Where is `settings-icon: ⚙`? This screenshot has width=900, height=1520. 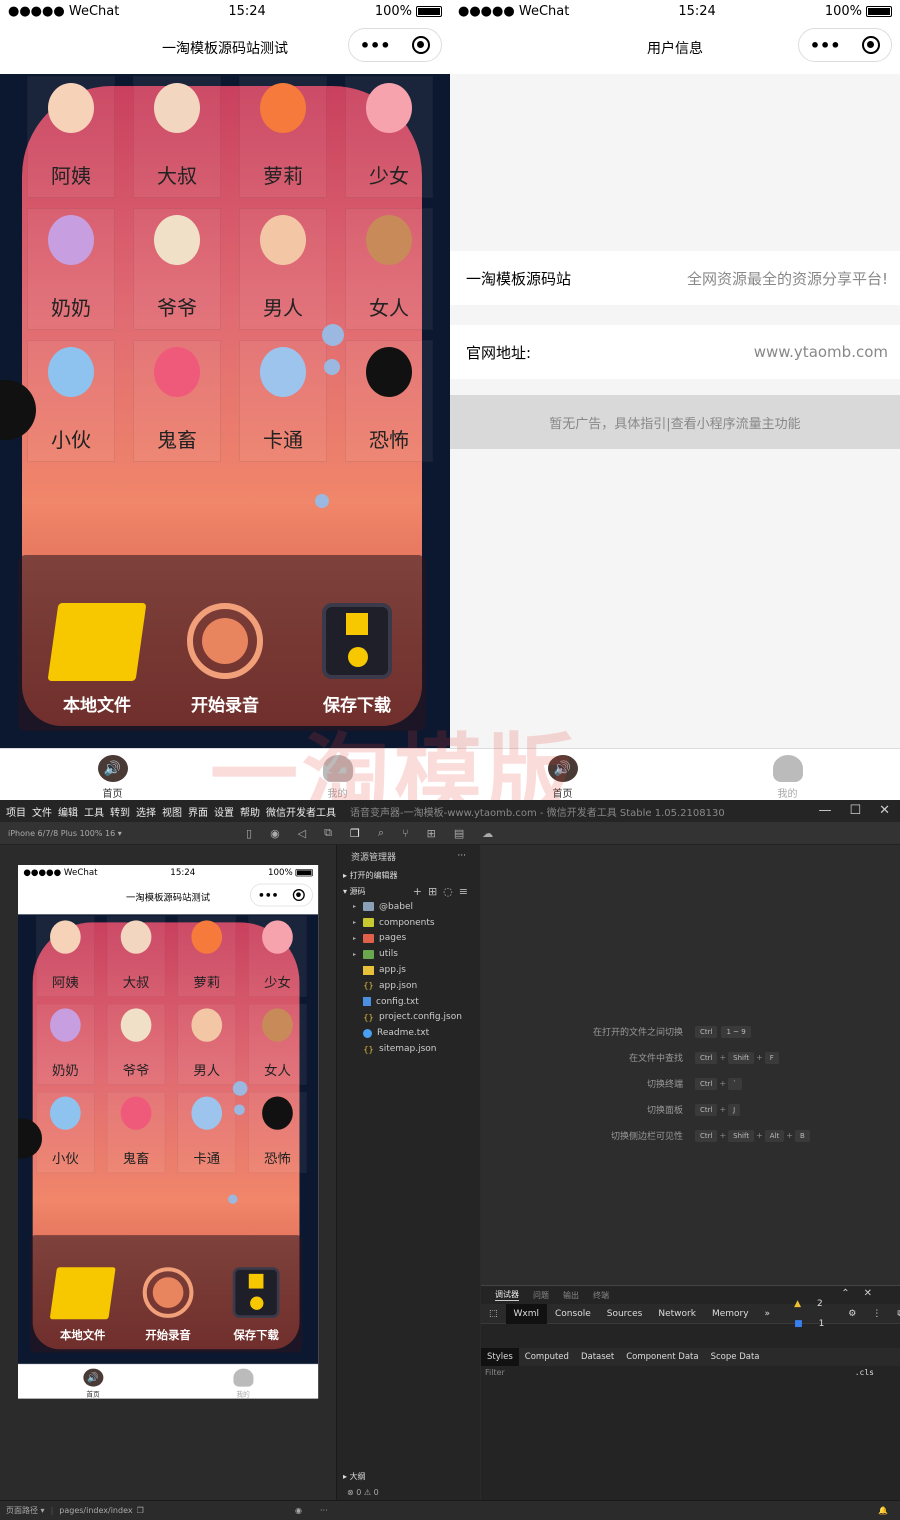
settings-icon: ⚙ is located at coordinates (852, 1314).